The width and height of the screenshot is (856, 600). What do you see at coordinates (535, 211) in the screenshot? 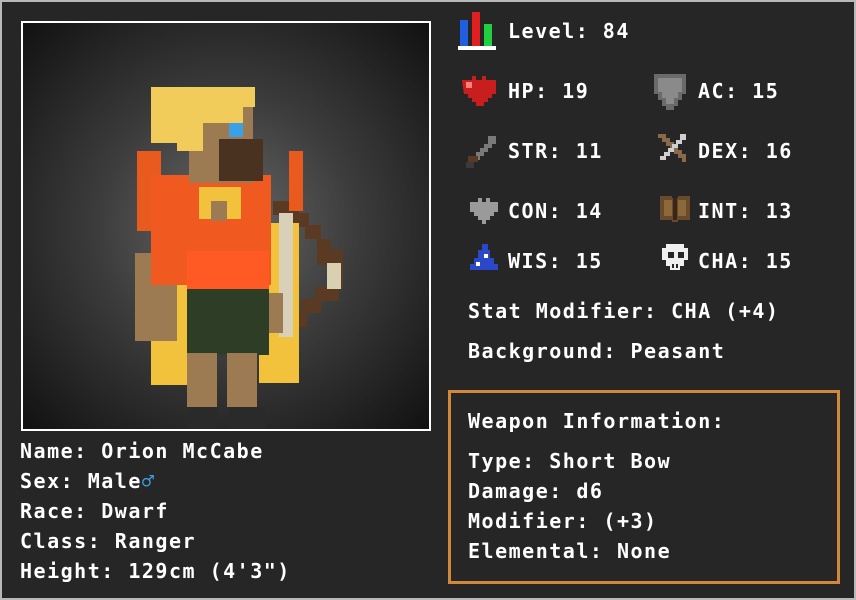
I see `con-label: CON:` at bounding box center [535, 211].